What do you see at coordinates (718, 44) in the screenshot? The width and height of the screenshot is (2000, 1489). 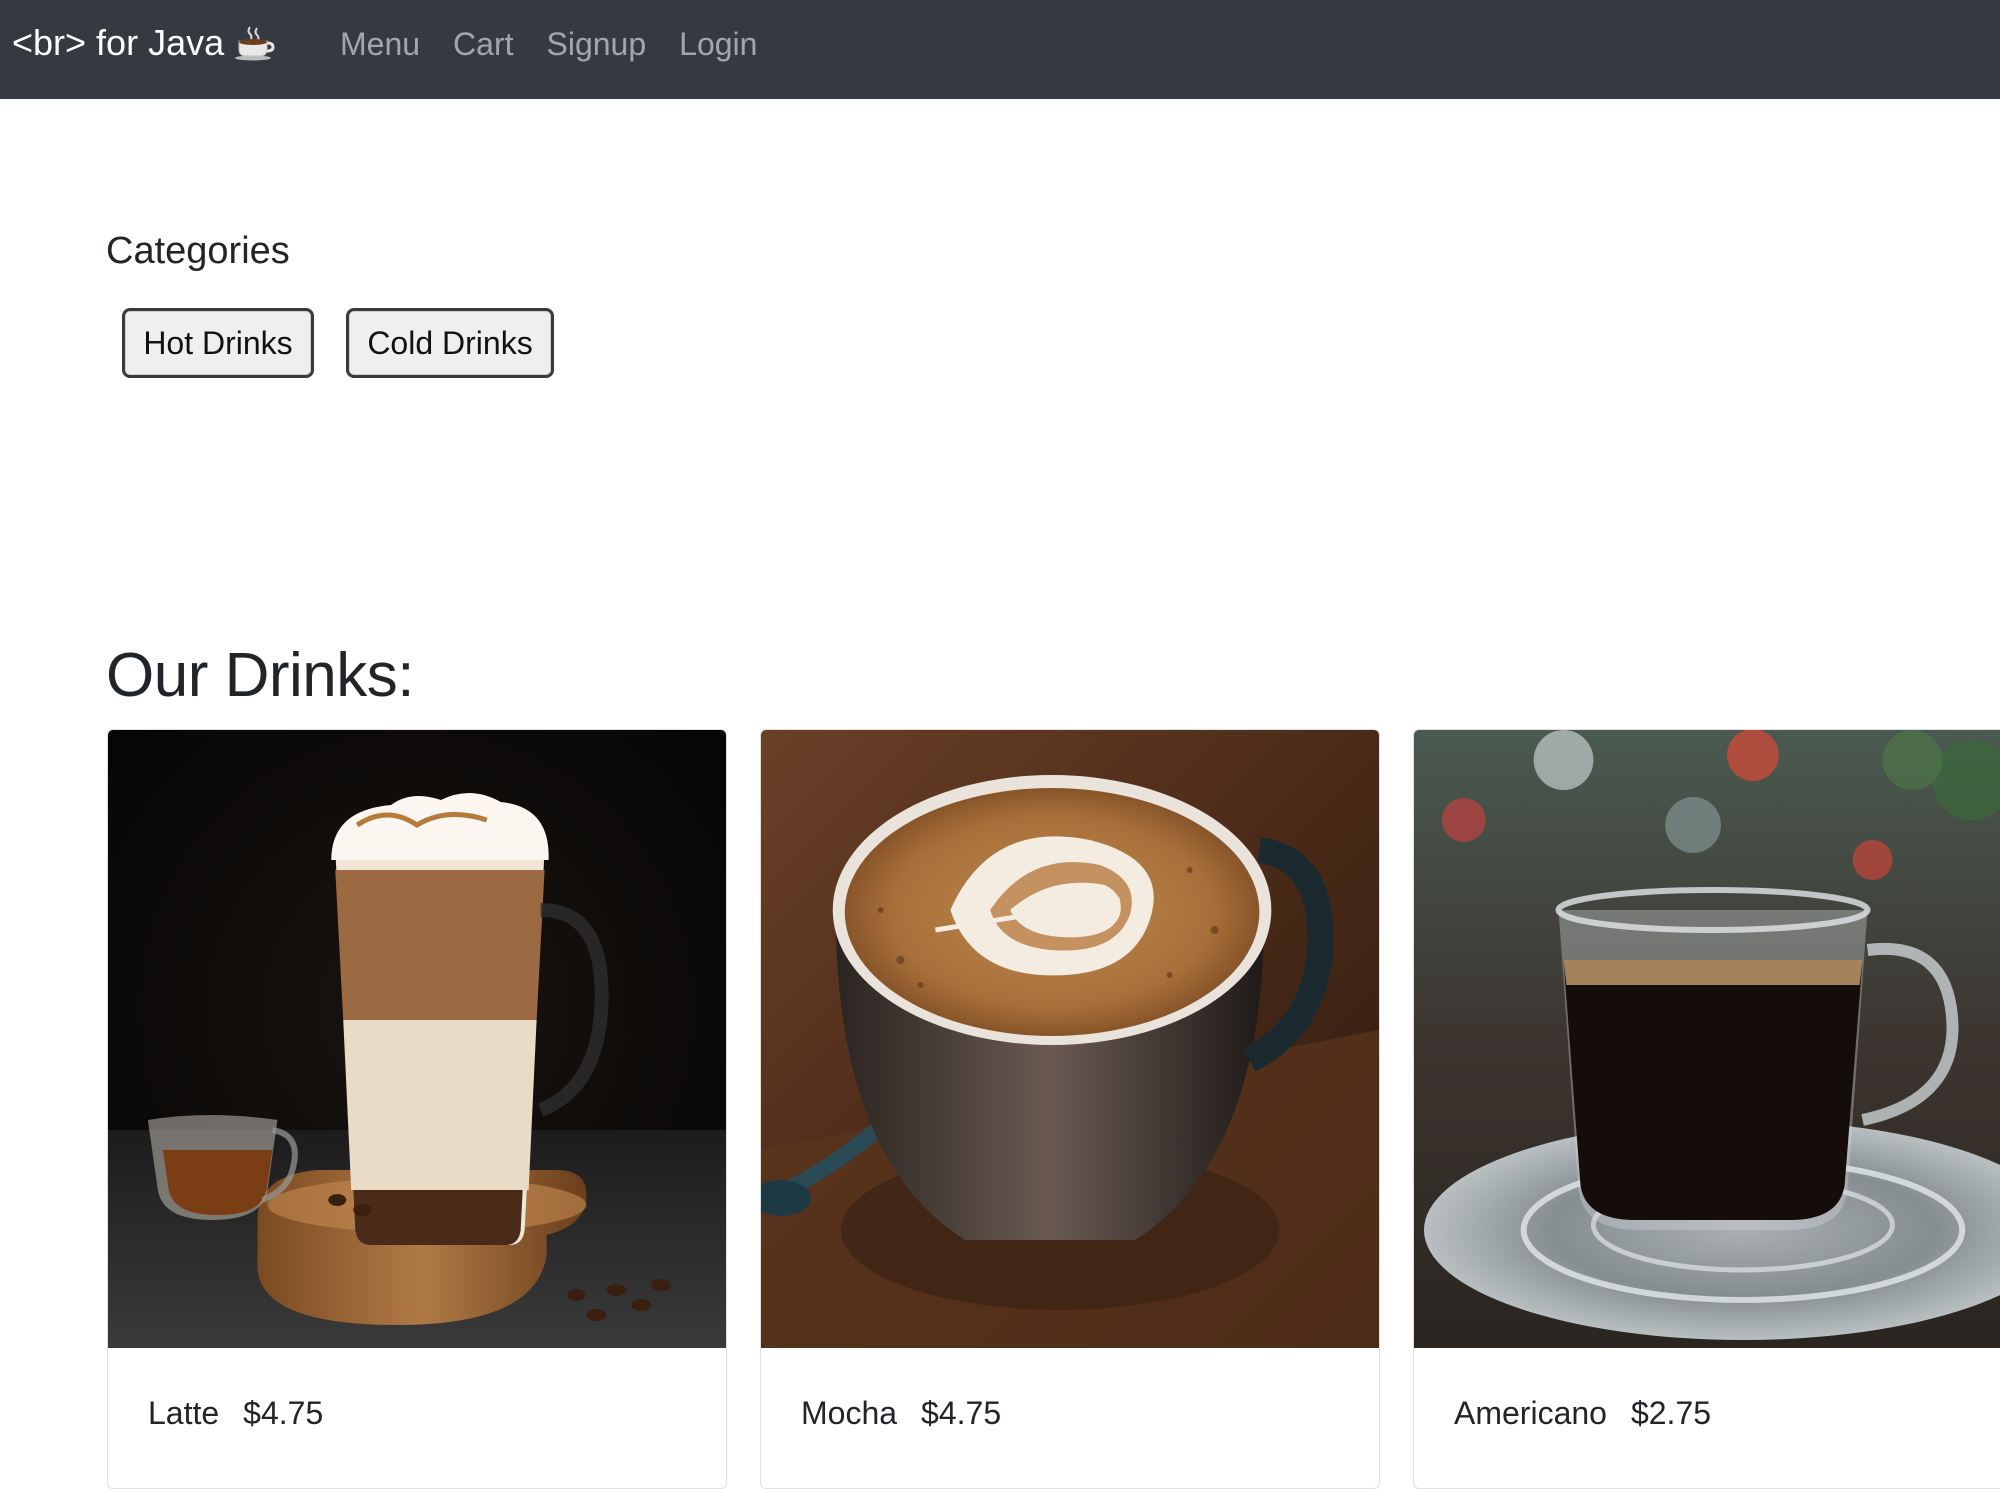 I see `nav-link-login: Login` at bounding box center [718, 44].